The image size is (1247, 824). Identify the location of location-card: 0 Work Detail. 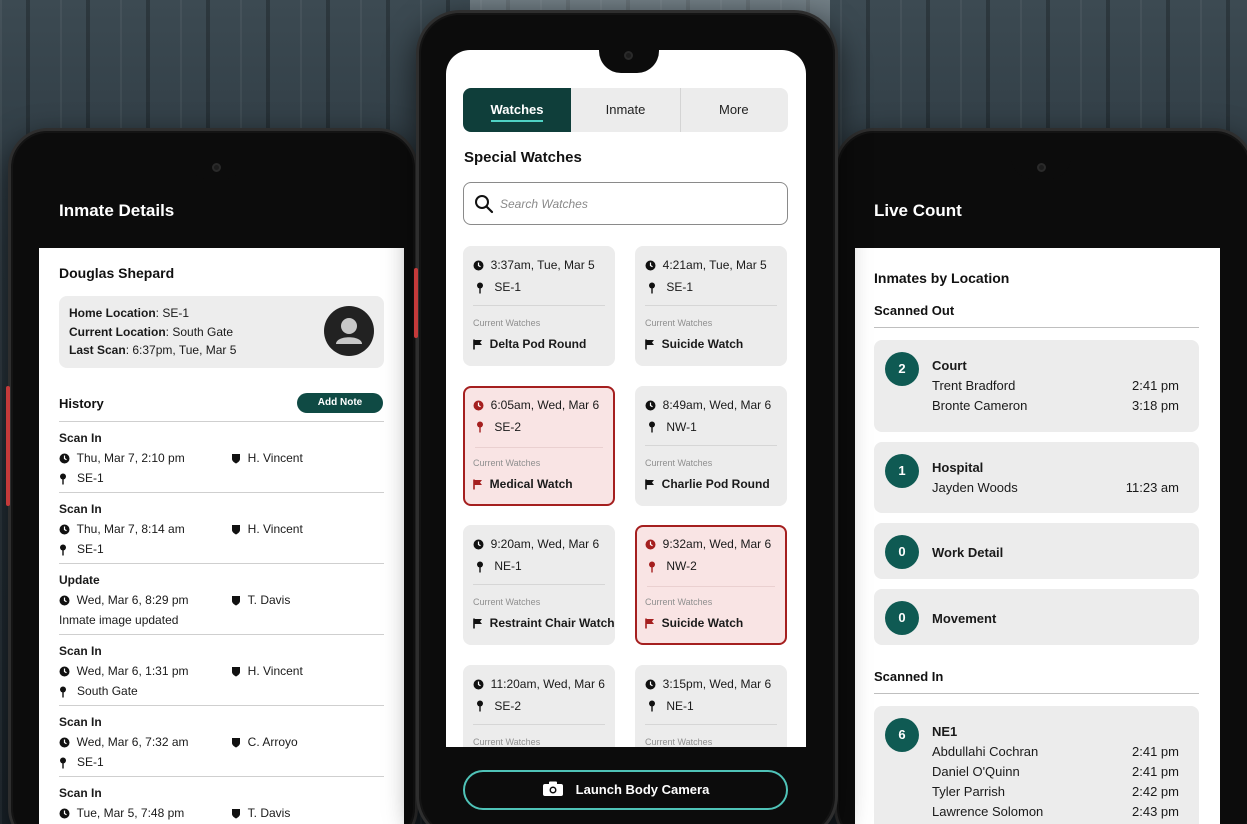
(1036, 551).